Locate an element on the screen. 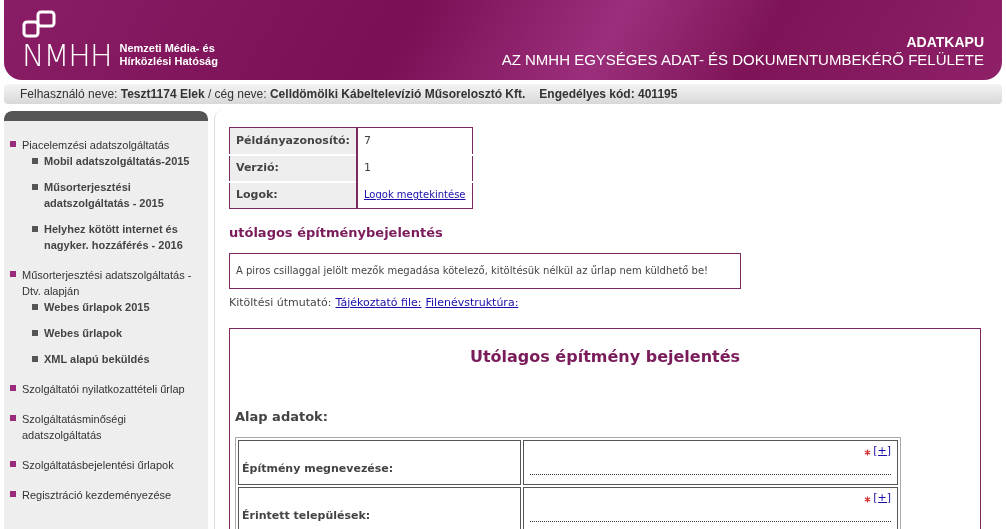 The image size is (1006, 529). sidebar-item: Regisztráció kezdeményezése is located at coordinates (108, 495).